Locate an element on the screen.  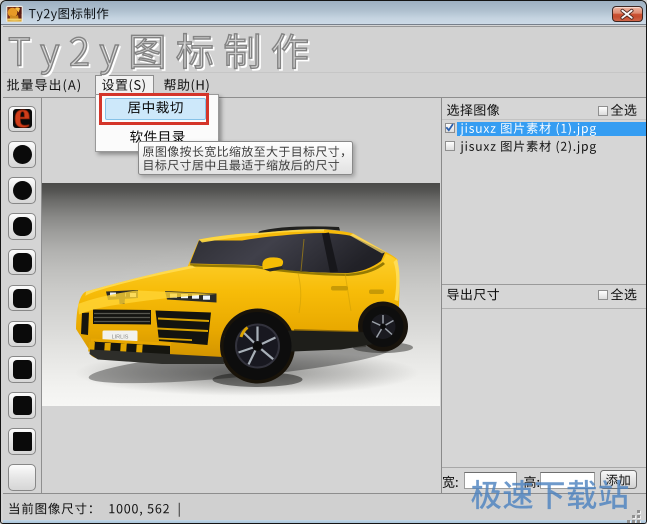
svg-text: LIRLIS is located at coordinates (120, 338).